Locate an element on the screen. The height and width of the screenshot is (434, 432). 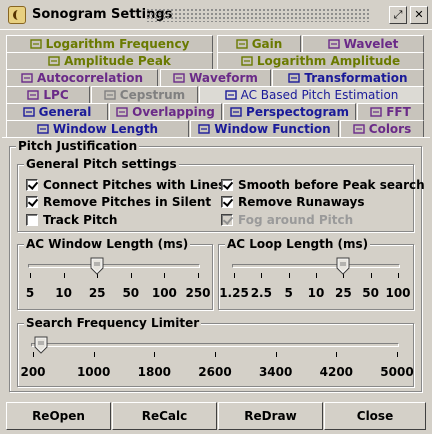
general-pitch-title: General Pitch settings is located at coordinates (101, 164).